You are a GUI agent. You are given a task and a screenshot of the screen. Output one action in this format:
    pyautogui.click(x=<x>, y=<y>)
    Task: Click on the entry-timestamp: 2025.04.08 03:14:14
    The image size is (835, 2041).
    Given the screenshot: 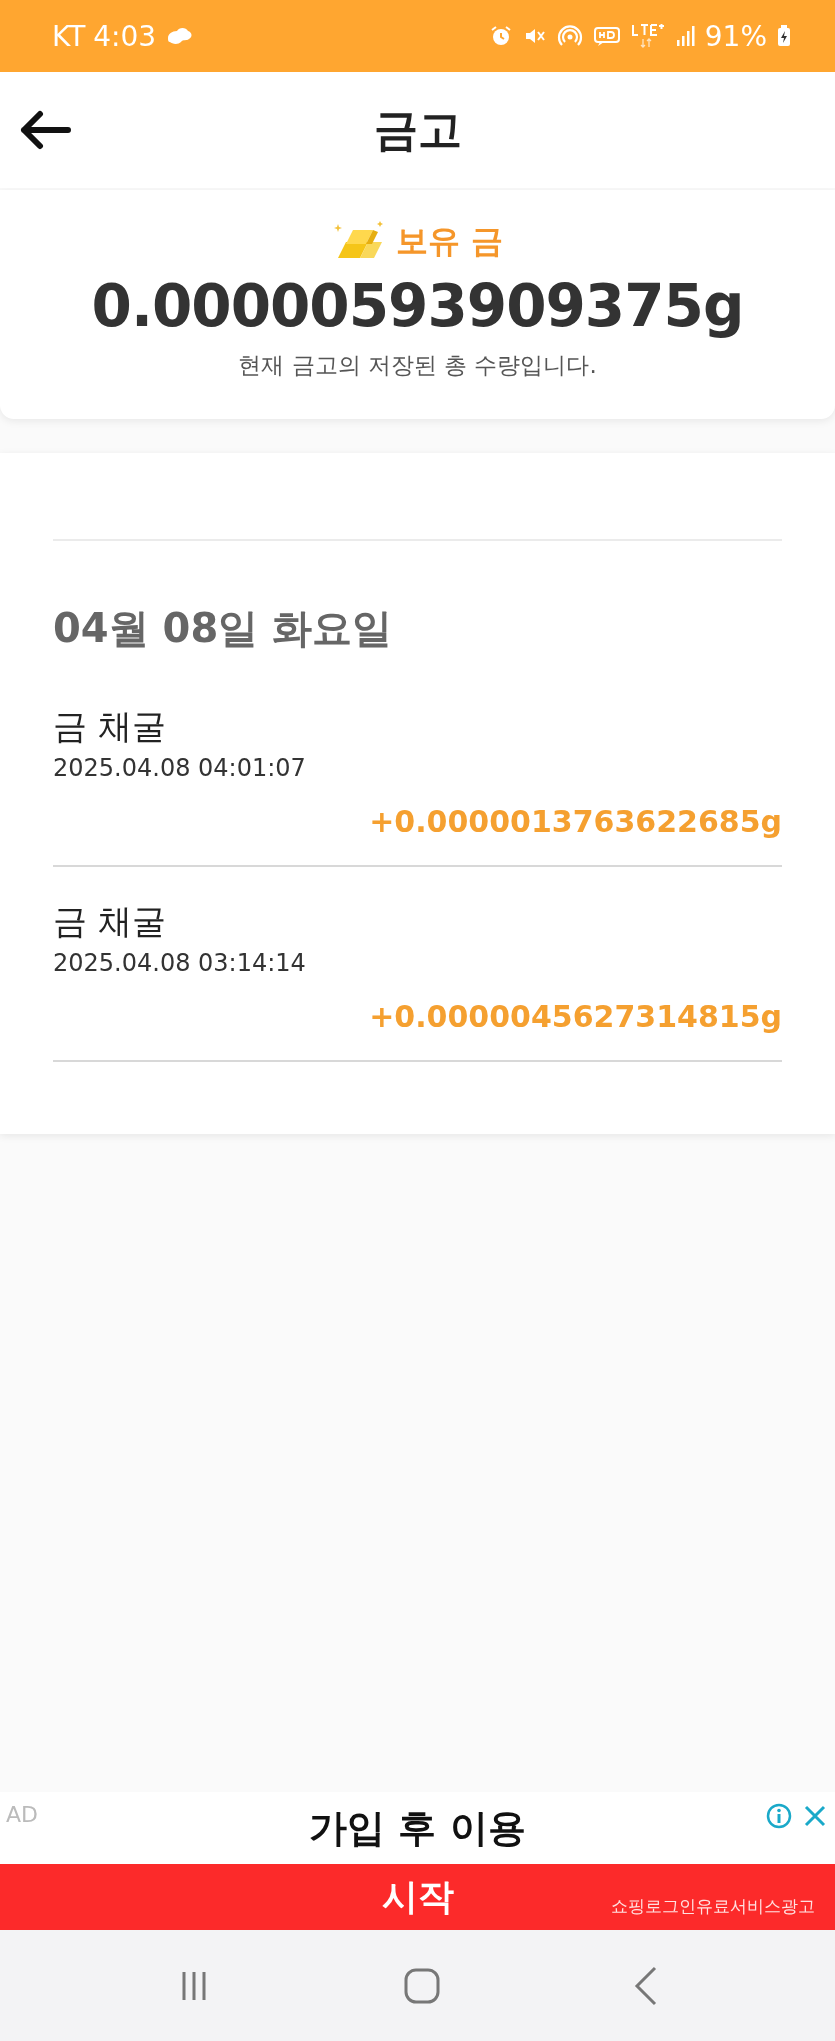 What is the action you would take?
    pyautogui.click(x=180, y=963)
    